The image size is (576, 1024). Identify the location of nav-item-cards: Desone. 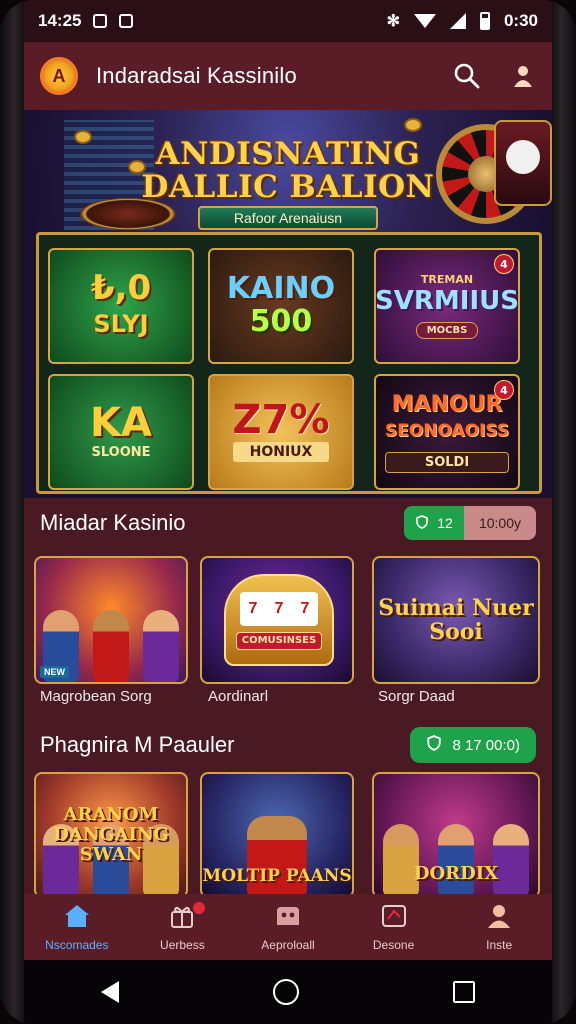
(394, 927).